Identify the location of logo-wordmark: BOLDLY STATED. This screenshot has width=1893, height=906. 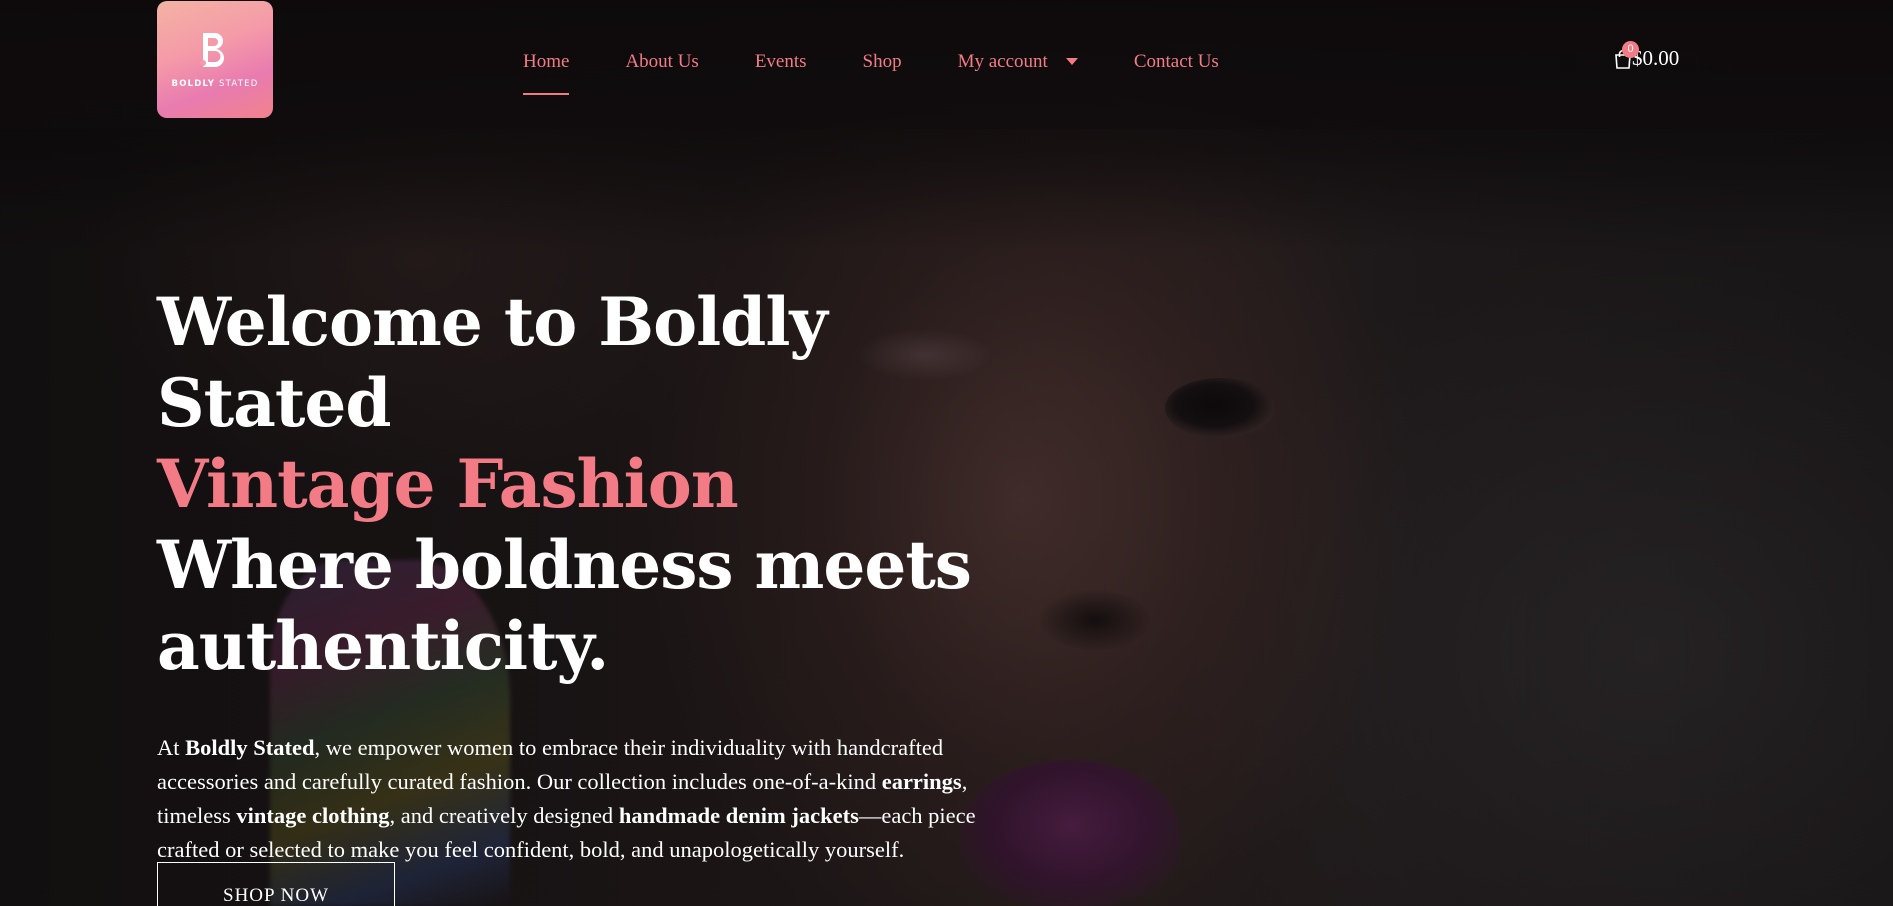
(215, 84).